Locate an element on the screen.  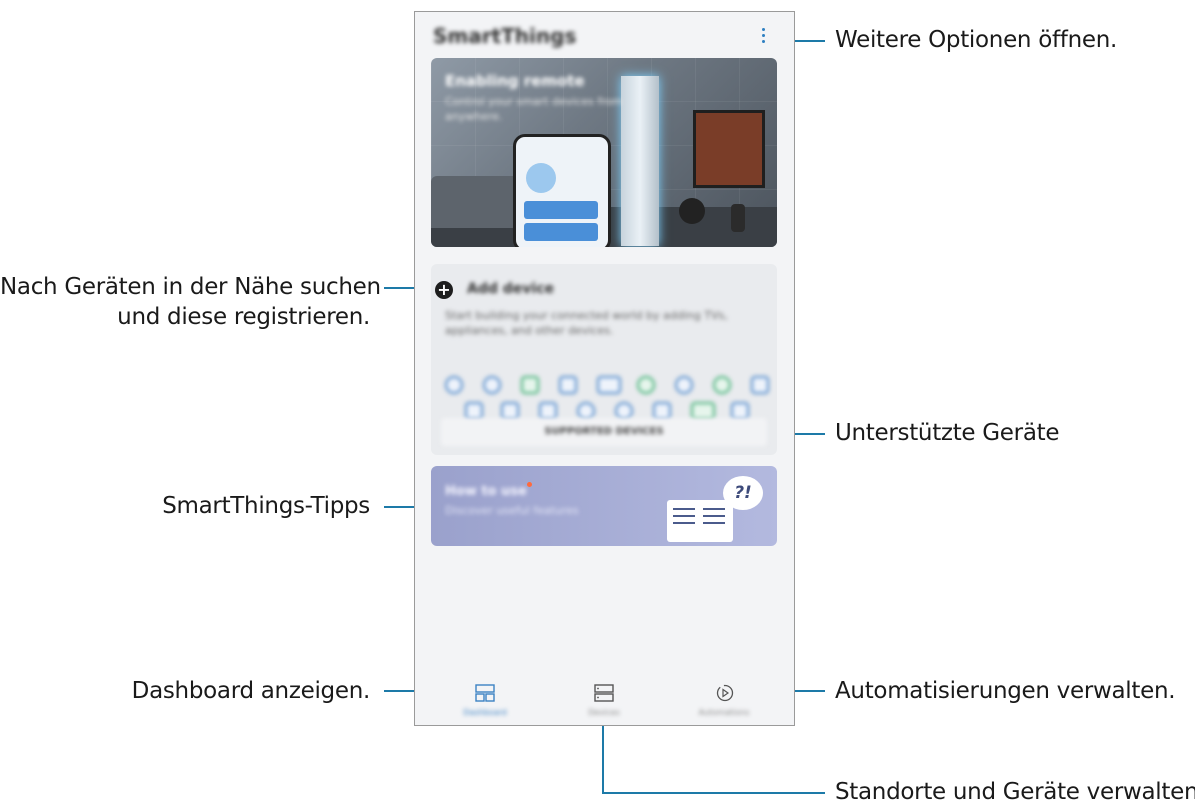
stick-icon is located at coordinates (568, 385).